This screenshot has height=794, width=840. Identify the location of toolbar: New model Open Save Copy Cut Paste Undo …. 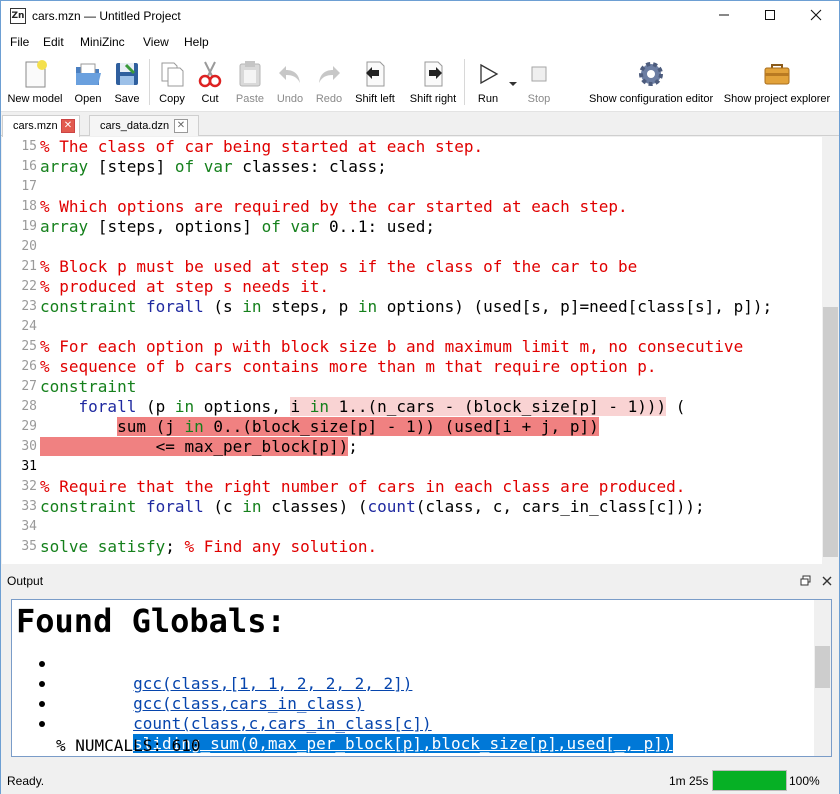
(420, 82).